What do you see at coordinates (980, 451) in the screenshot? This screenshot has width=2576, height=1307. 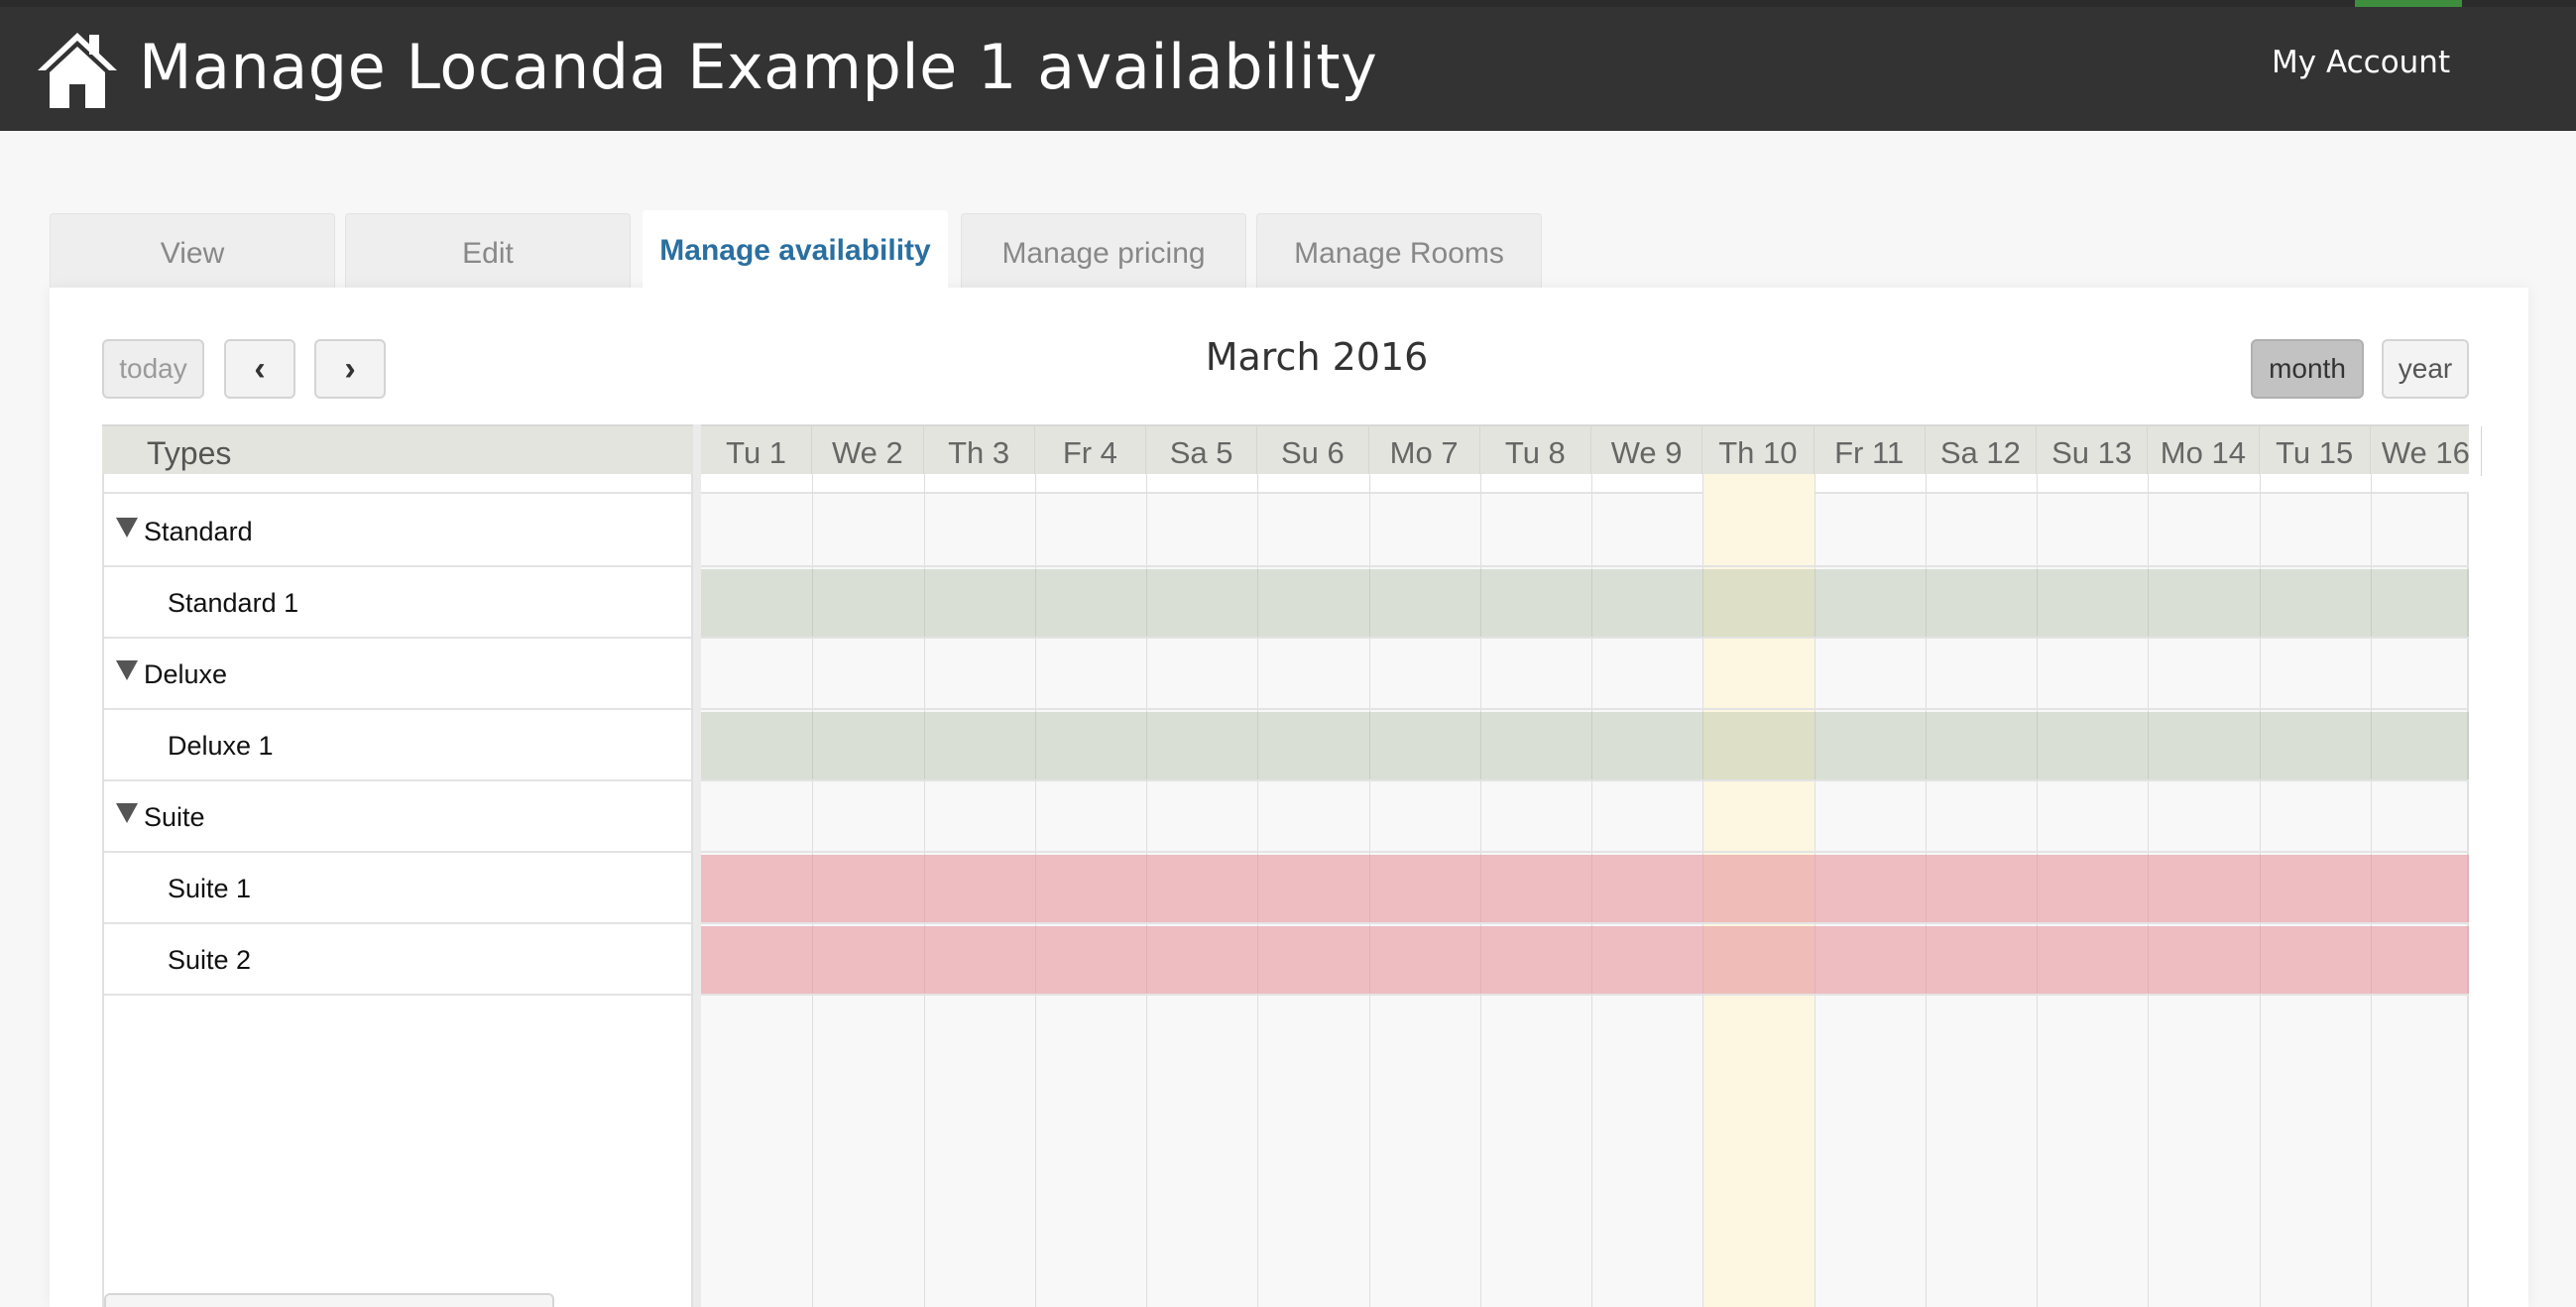 I see `day-header-cell: Th 3` at bounding box center [980, 451].